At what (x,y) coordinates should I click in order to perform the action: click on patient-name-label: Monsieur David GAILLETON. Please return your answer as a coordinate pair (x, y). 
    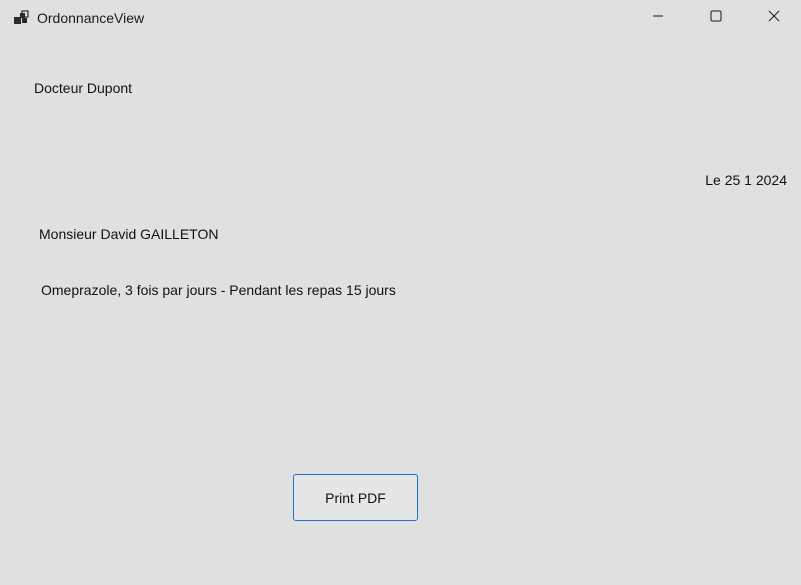
    Looking at the image, I should click on (129, 234).